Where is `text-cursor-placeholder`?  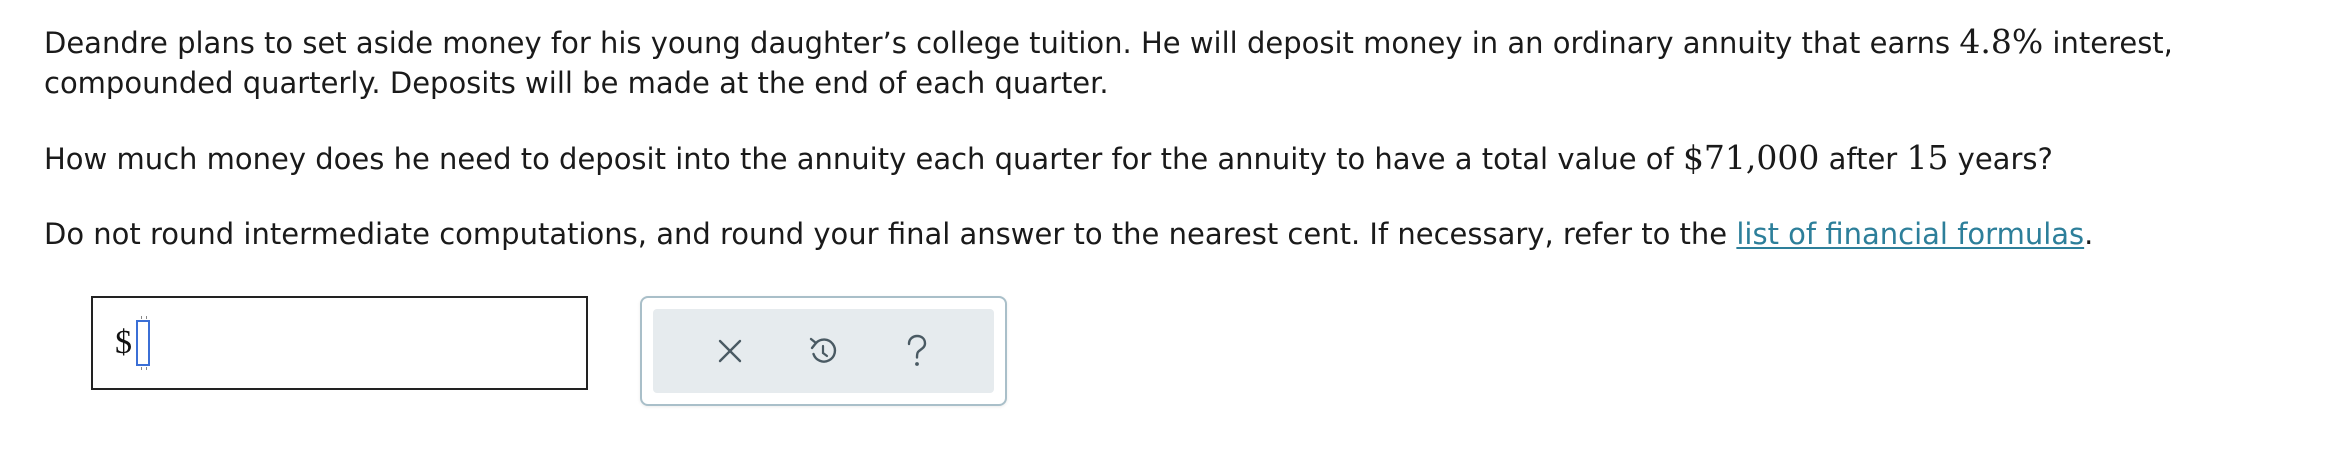 text-cursor-placeholder is located at coordinates (143, 343).